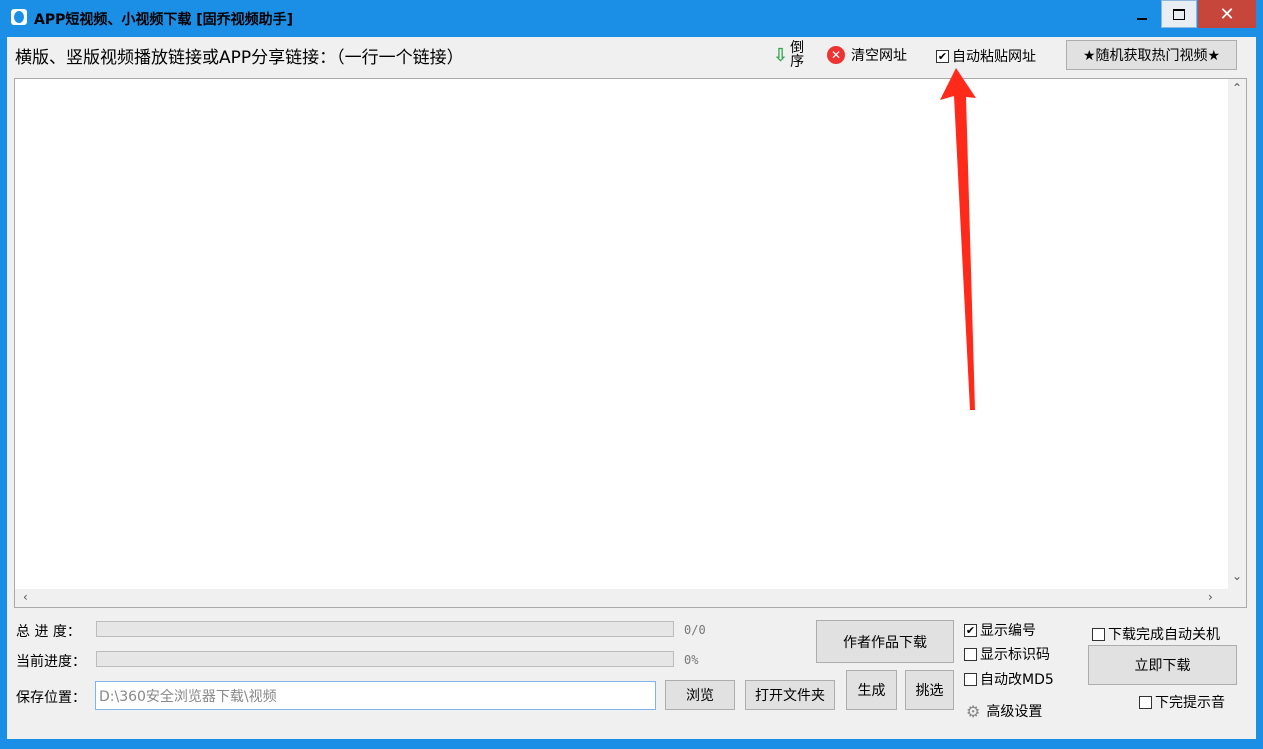 Image resolution: width=1263 pixels, height=749 pixels. I want to click on annotation-arrow, so click(958, 239).